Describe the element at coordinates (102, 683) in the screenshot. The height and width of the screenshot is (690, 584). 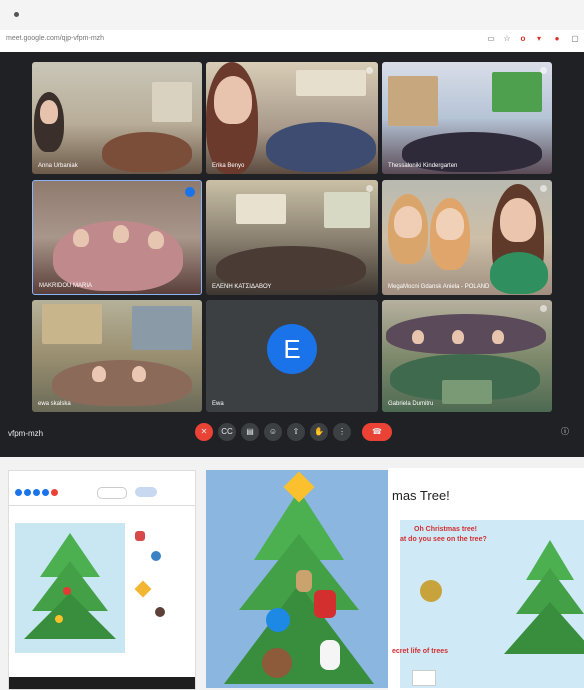
I see `taskbar` at that location.